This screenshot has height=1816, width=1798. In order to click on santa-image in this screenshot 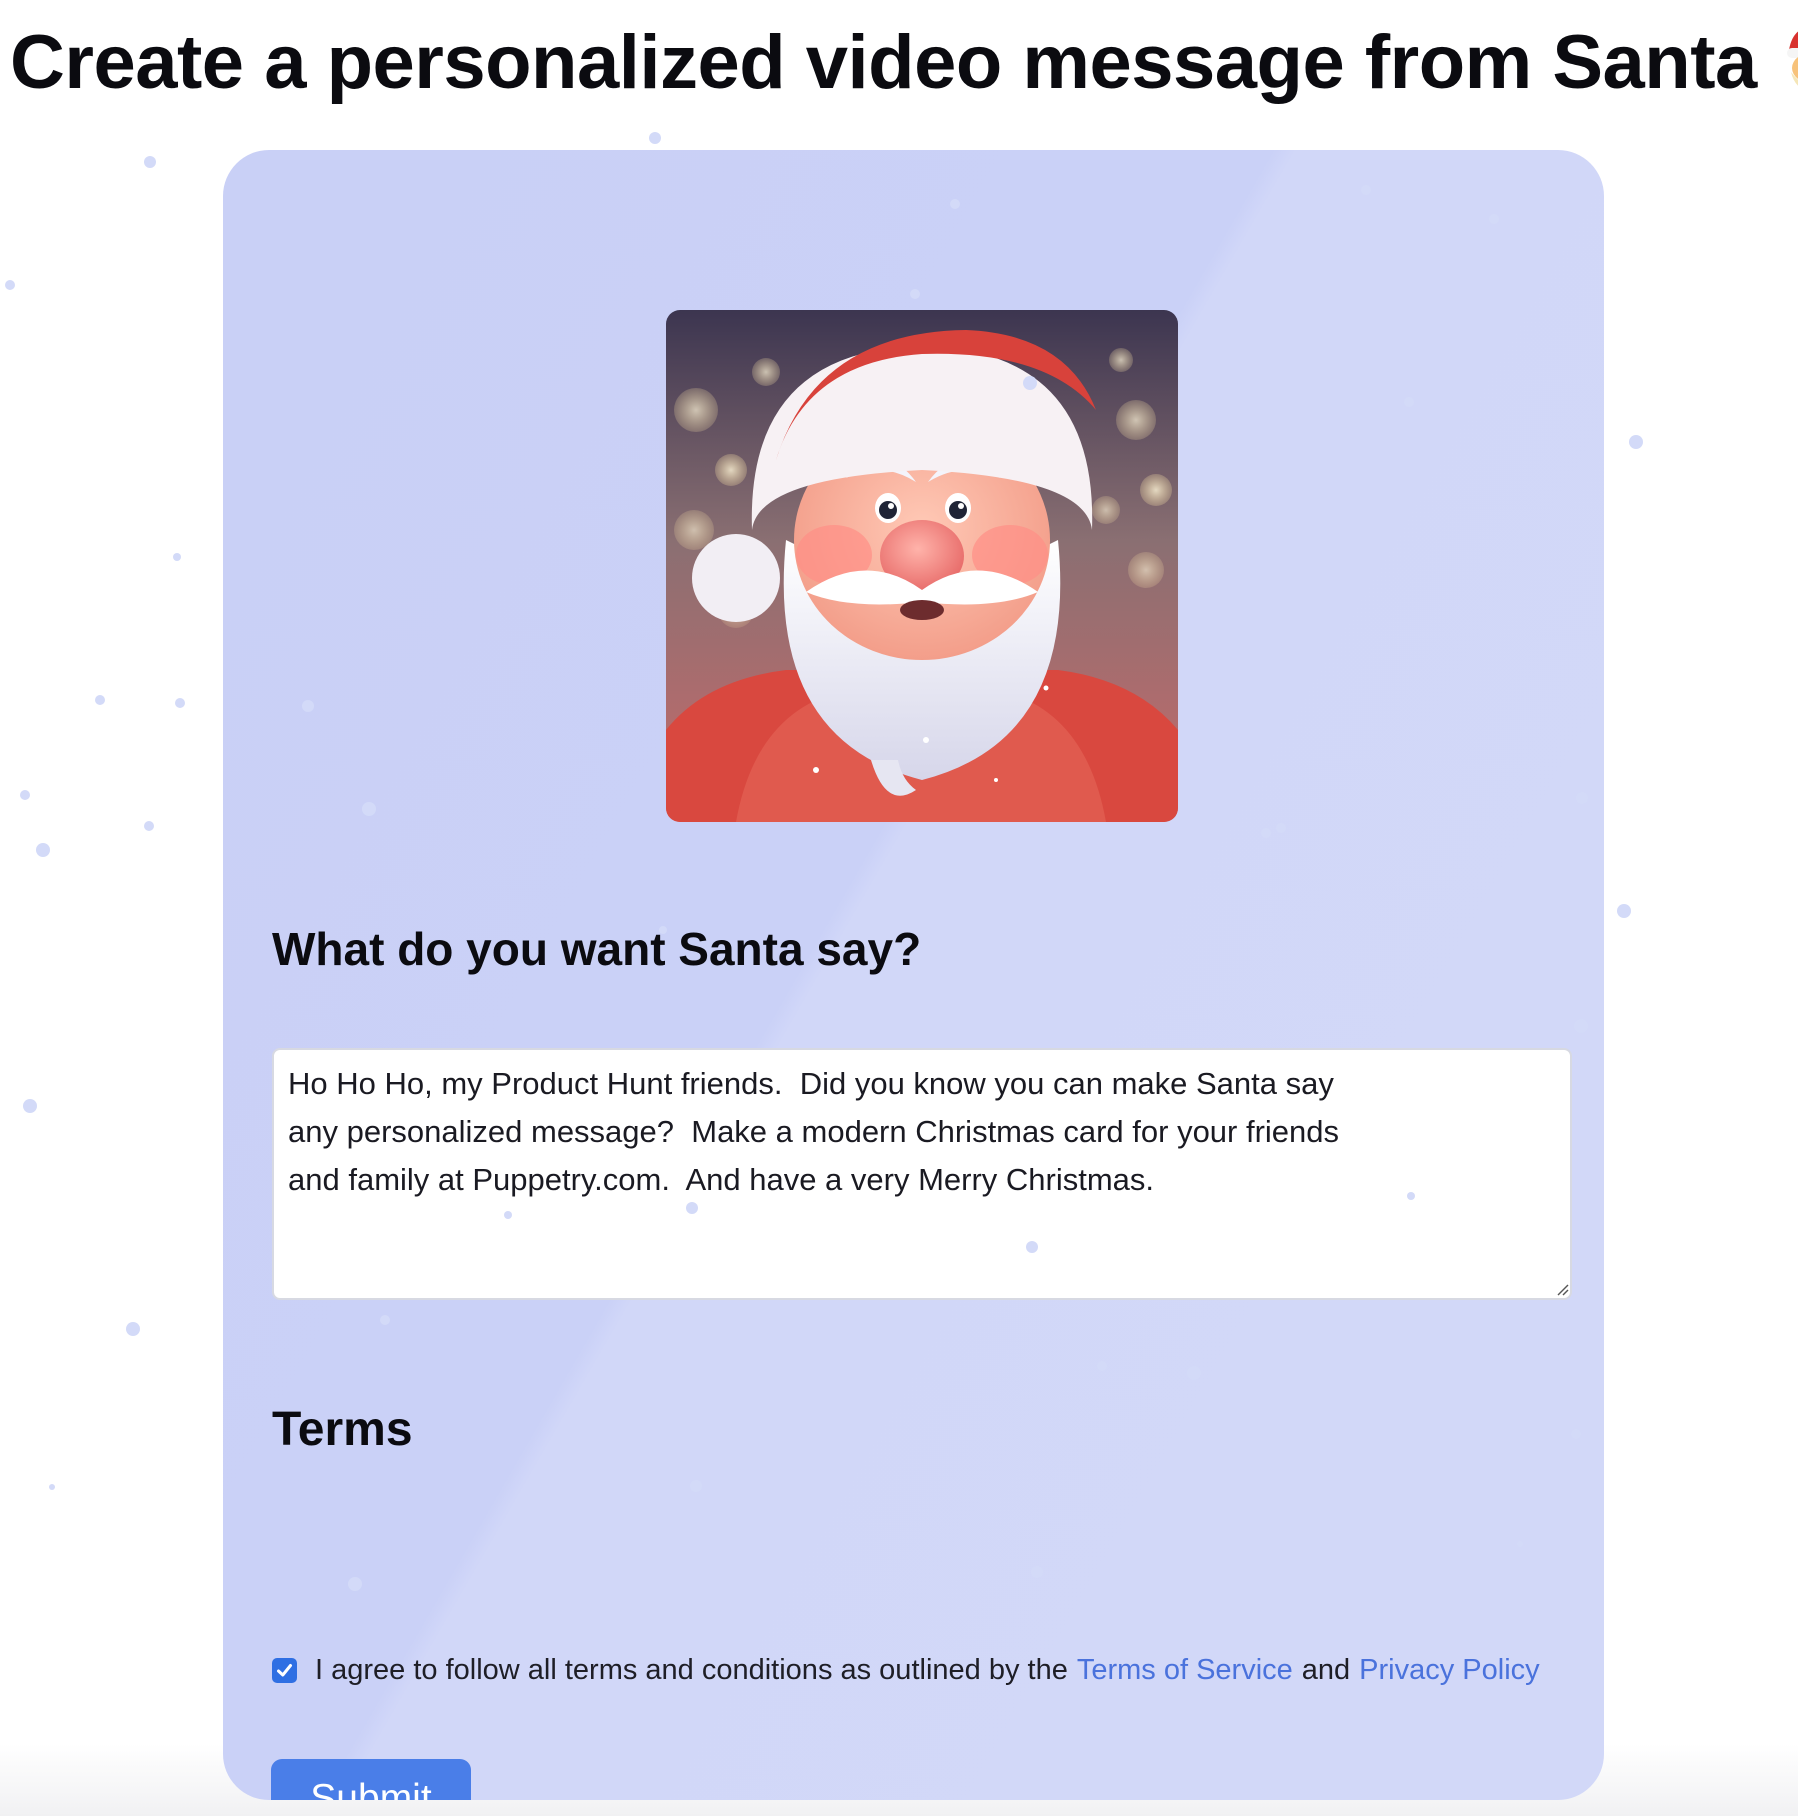, I will do `click(922, 566)`.